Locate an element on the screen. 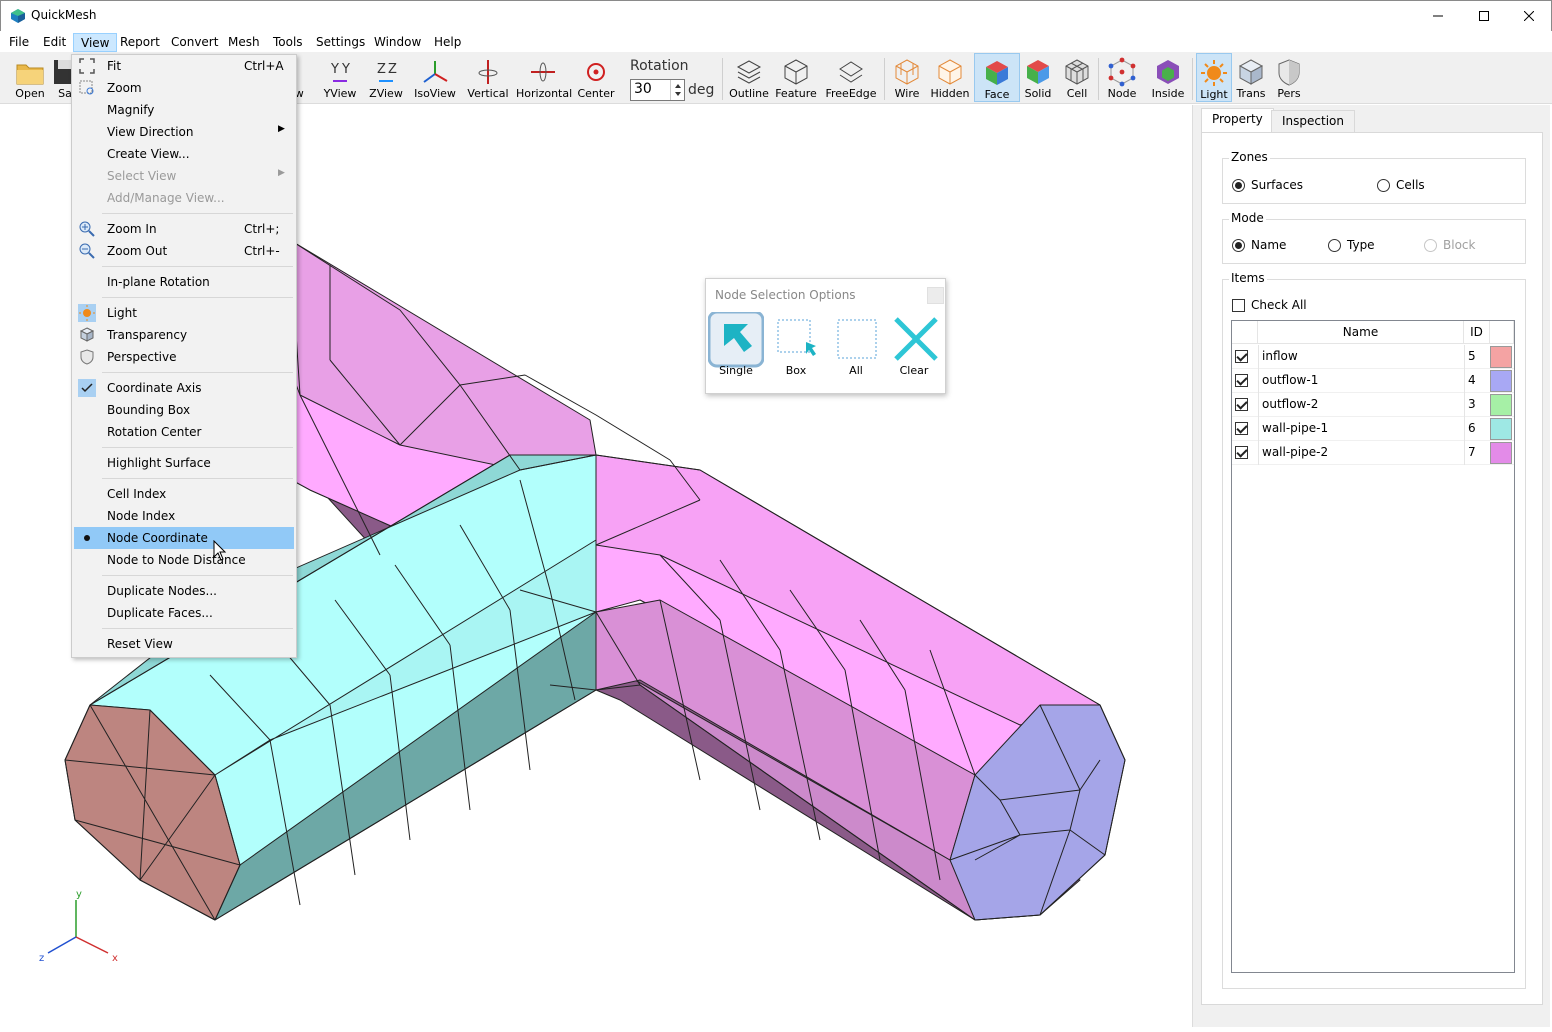  face-cube-icon is located at coordinates (997, 73).